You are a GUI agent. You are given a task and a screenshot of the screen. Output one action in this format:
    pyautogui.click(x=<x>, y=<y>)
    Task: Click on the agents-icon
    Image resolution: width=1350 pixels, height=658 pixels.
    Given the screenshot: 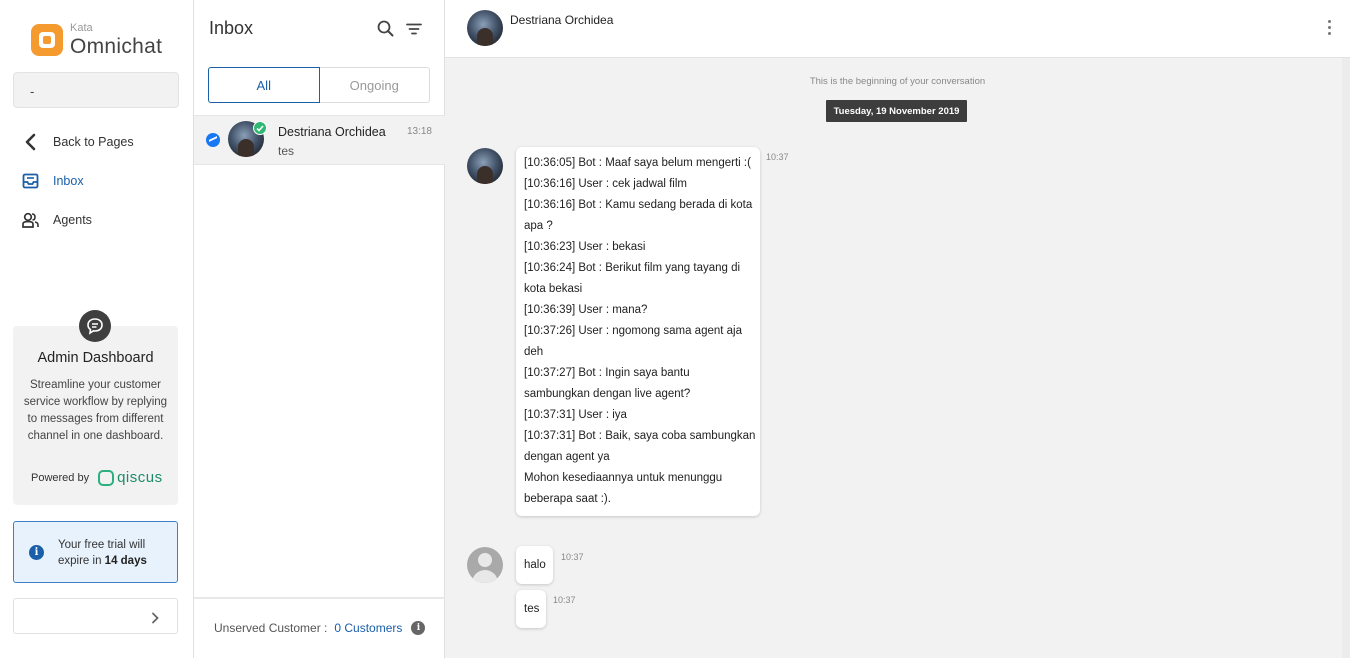 What is the action you would take?
    pyautogui.click(x=30, y=220)
    